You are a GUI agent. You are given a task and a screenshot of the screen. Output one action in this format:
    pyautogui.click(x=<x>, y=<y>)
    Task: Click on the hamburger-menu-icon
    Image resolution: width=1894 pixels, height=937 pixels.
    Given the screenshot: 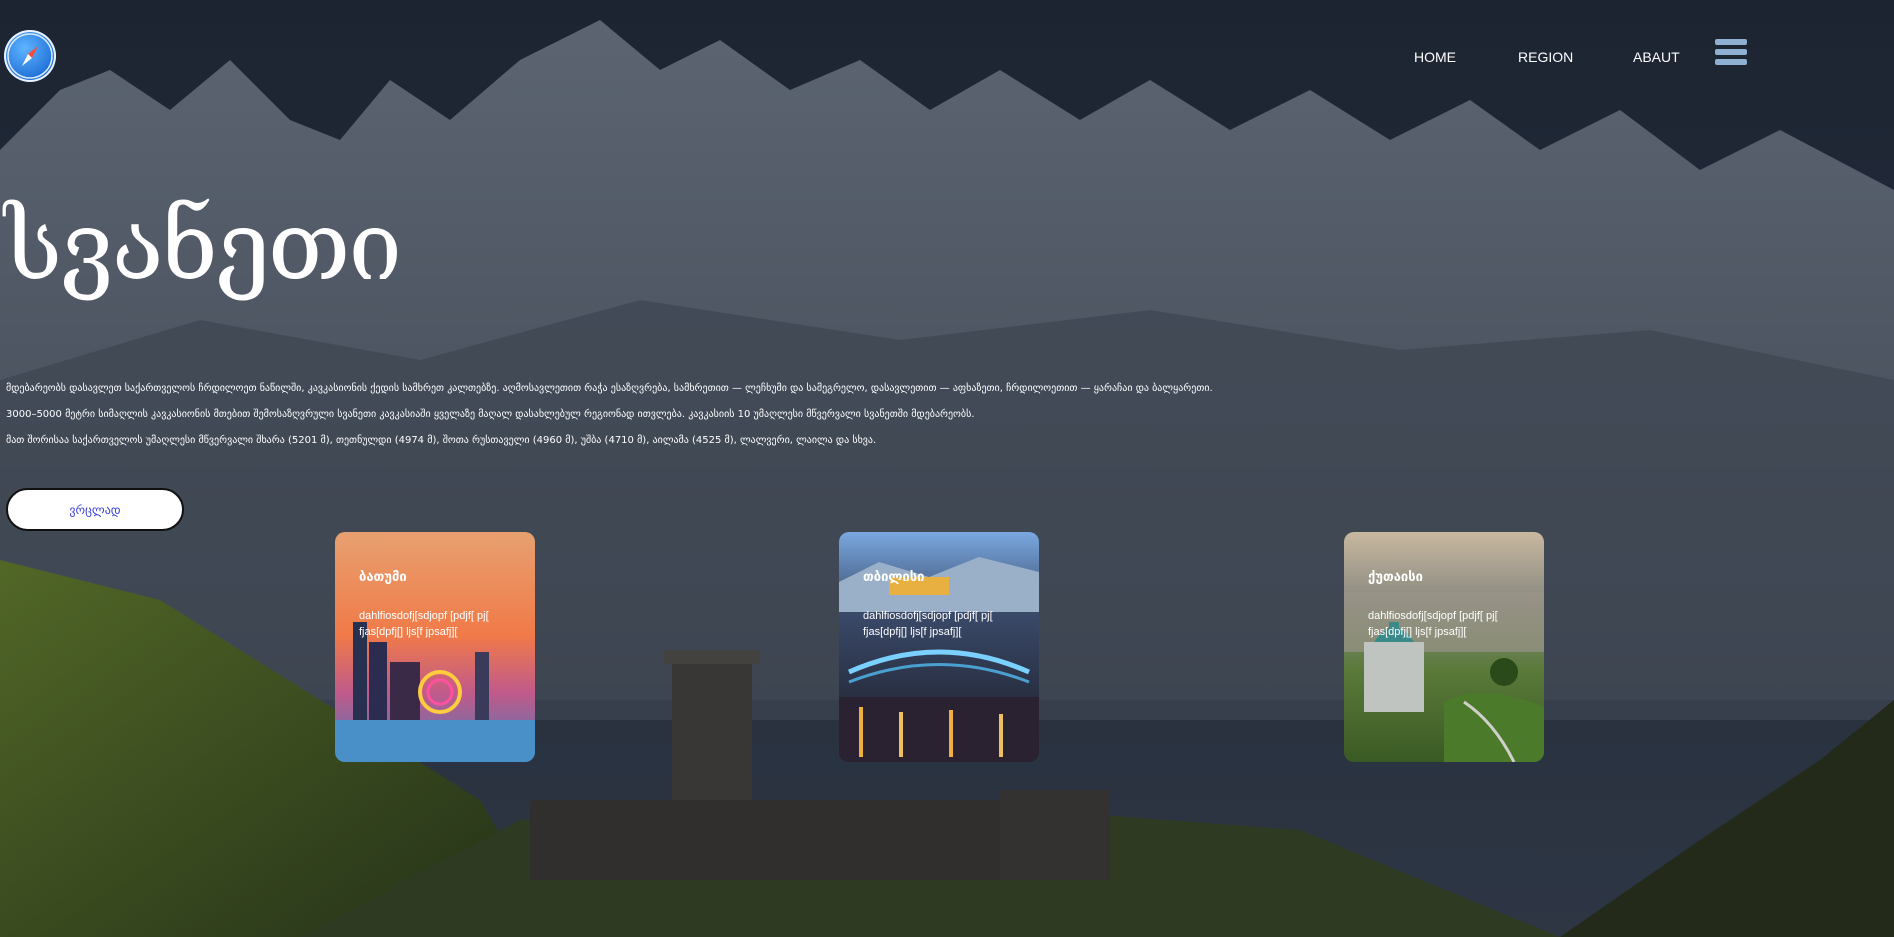 What is the action you would take?
    pyautogui.click(x=1731, y=57)
    